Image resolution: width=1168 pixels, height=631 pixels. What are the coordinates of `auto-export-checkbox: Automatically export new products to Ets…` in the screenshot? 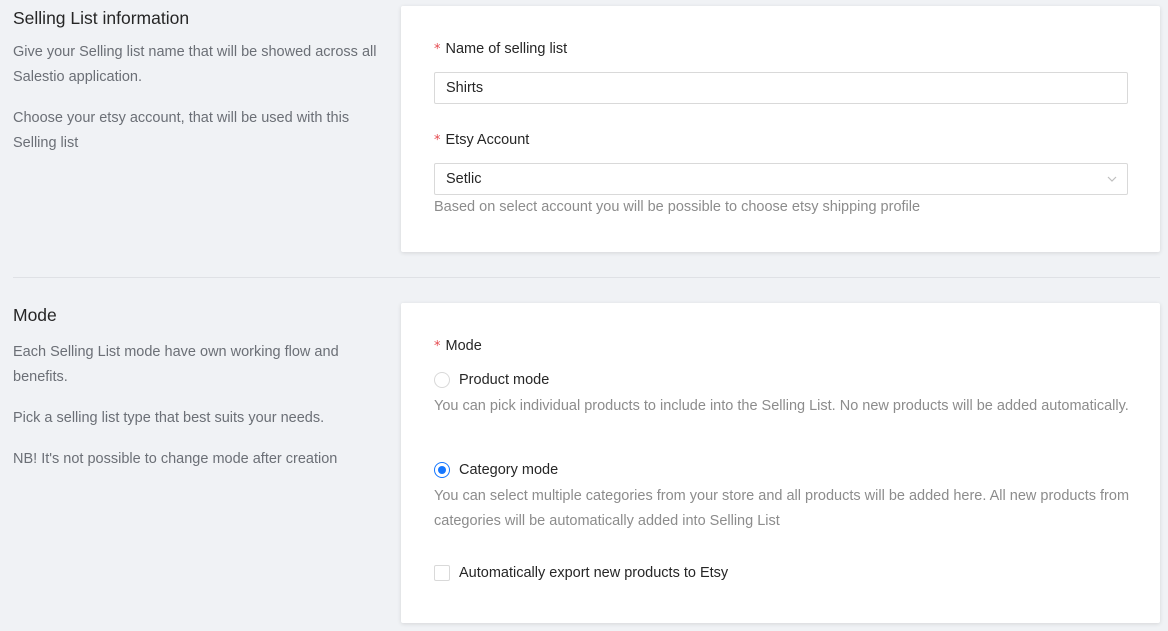 It's located at (581, 573).